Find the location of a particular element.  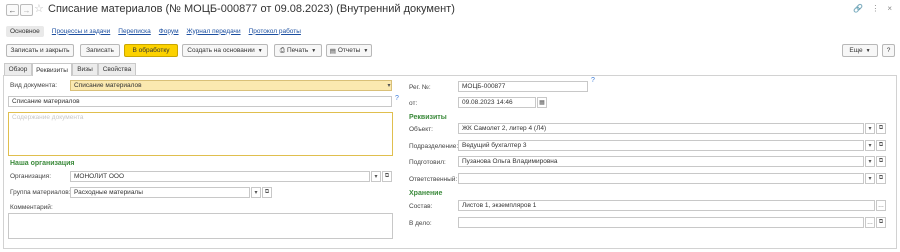

dept-field: Ведущий бухгалтер 3 is located at coordinates (661, 145).